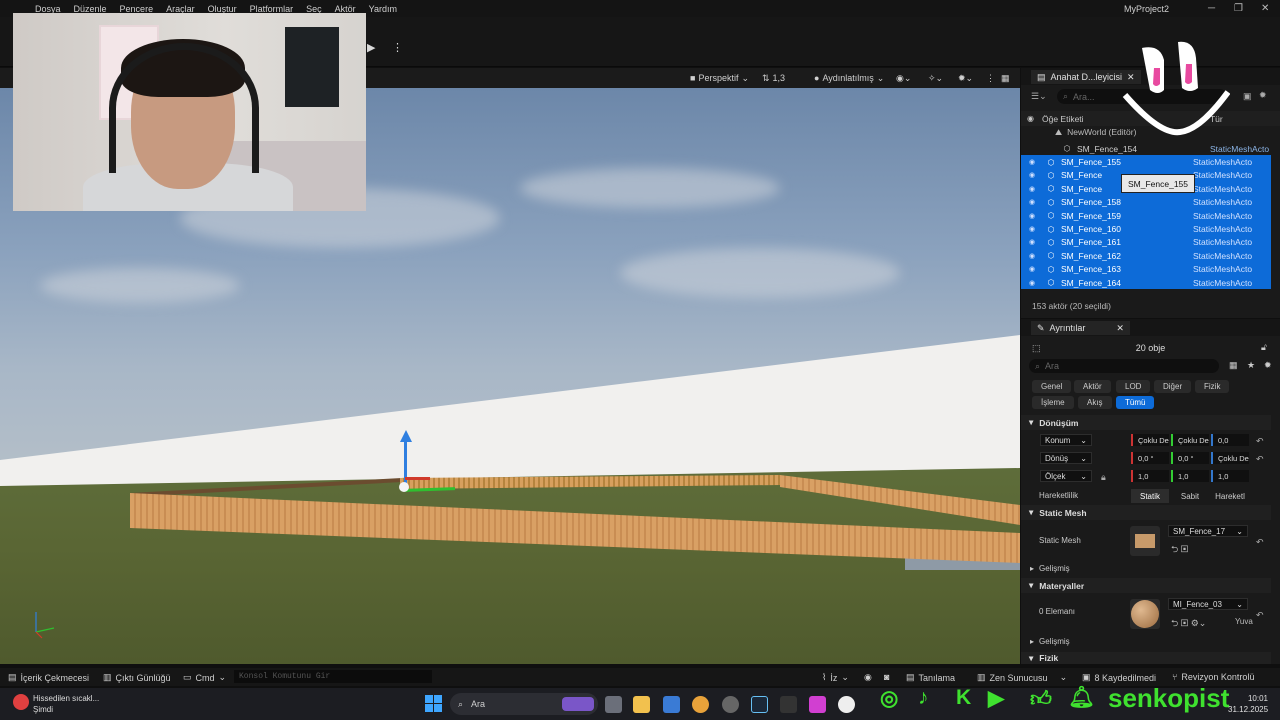 This screenshot has width=1280, height=720. Describe the element at coordinates (719, 78) in the screenshot. I see `perspective-dropdown: ■ Perspektif ⌄` at that location.